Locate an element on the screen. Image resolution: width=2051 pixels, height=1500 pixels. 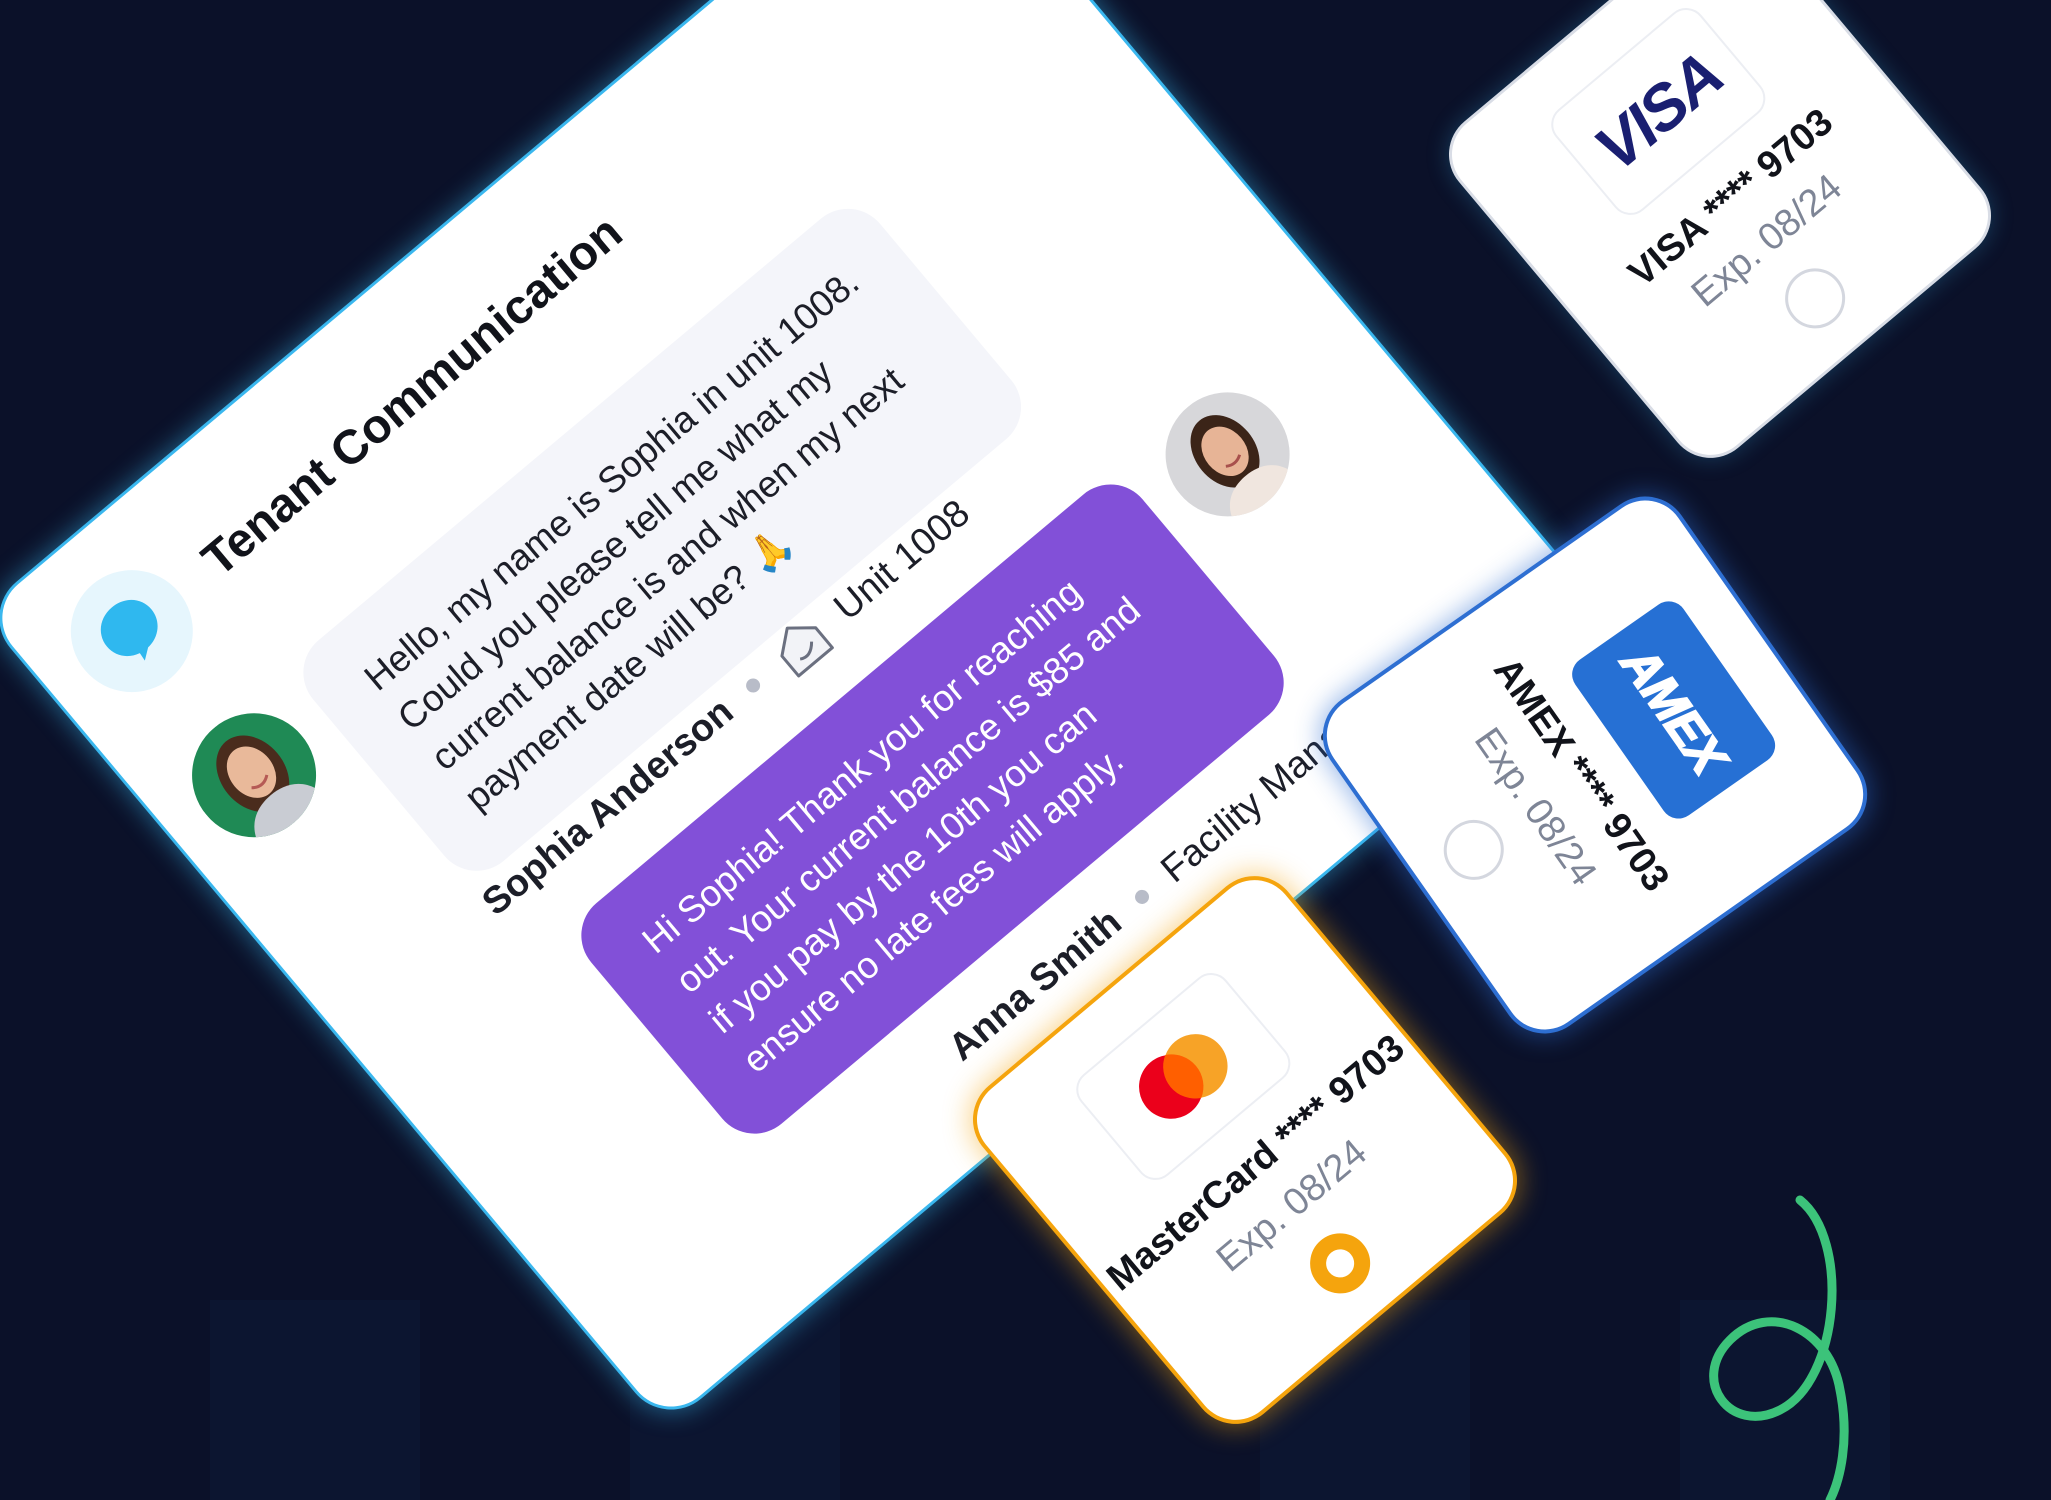
chat-bubble-icon is located at coordinates (131, 631).